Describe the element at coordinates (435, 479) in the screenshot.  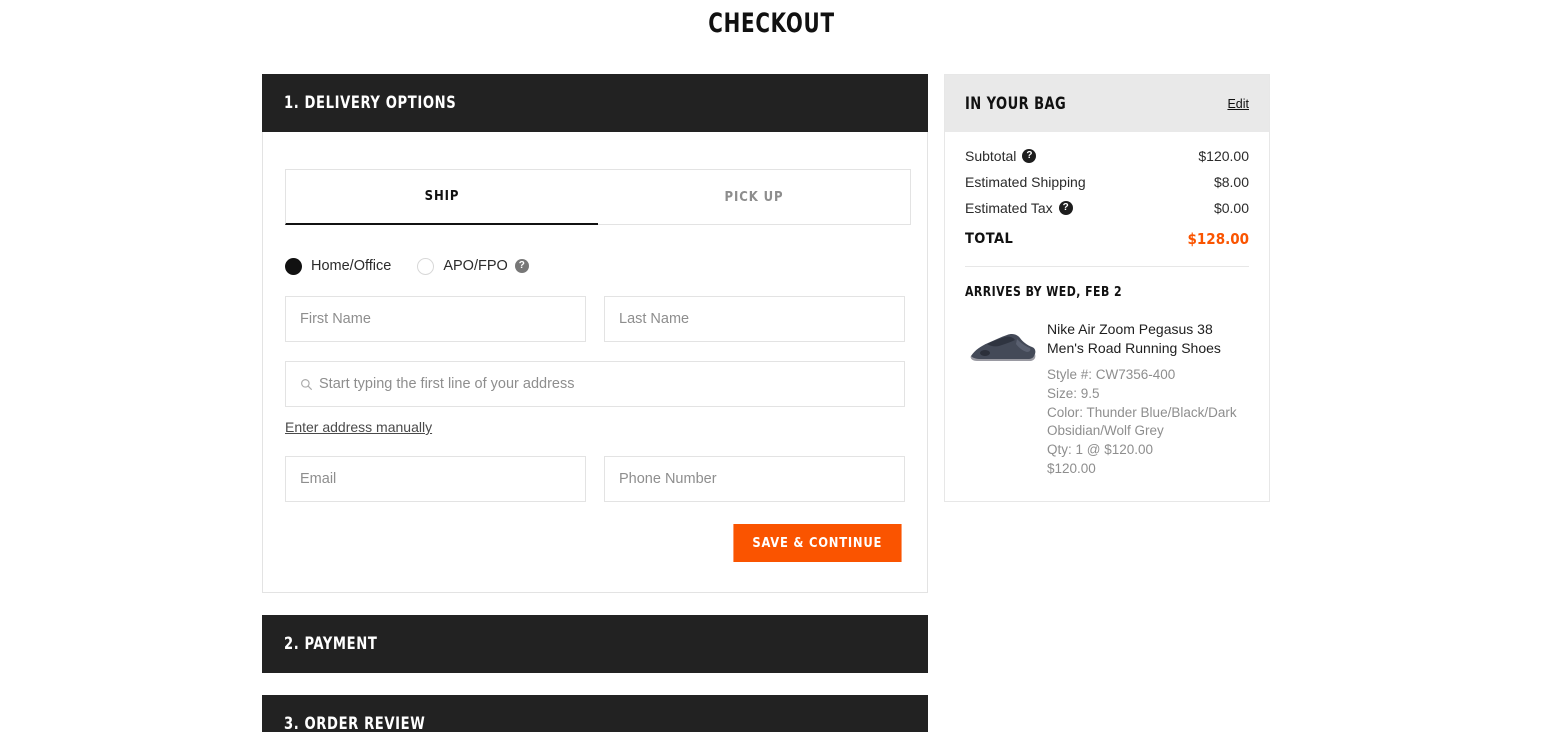
I see `email-input: Email` at that location.